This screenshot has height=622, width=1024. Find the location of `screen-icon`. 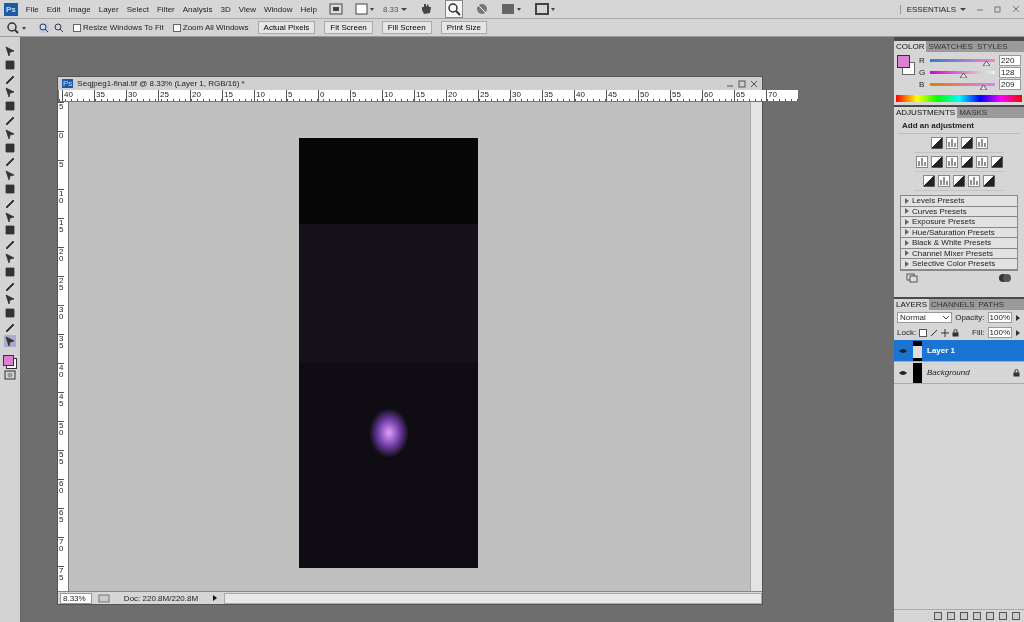

screen-icon is located at coordinates (546, 9).